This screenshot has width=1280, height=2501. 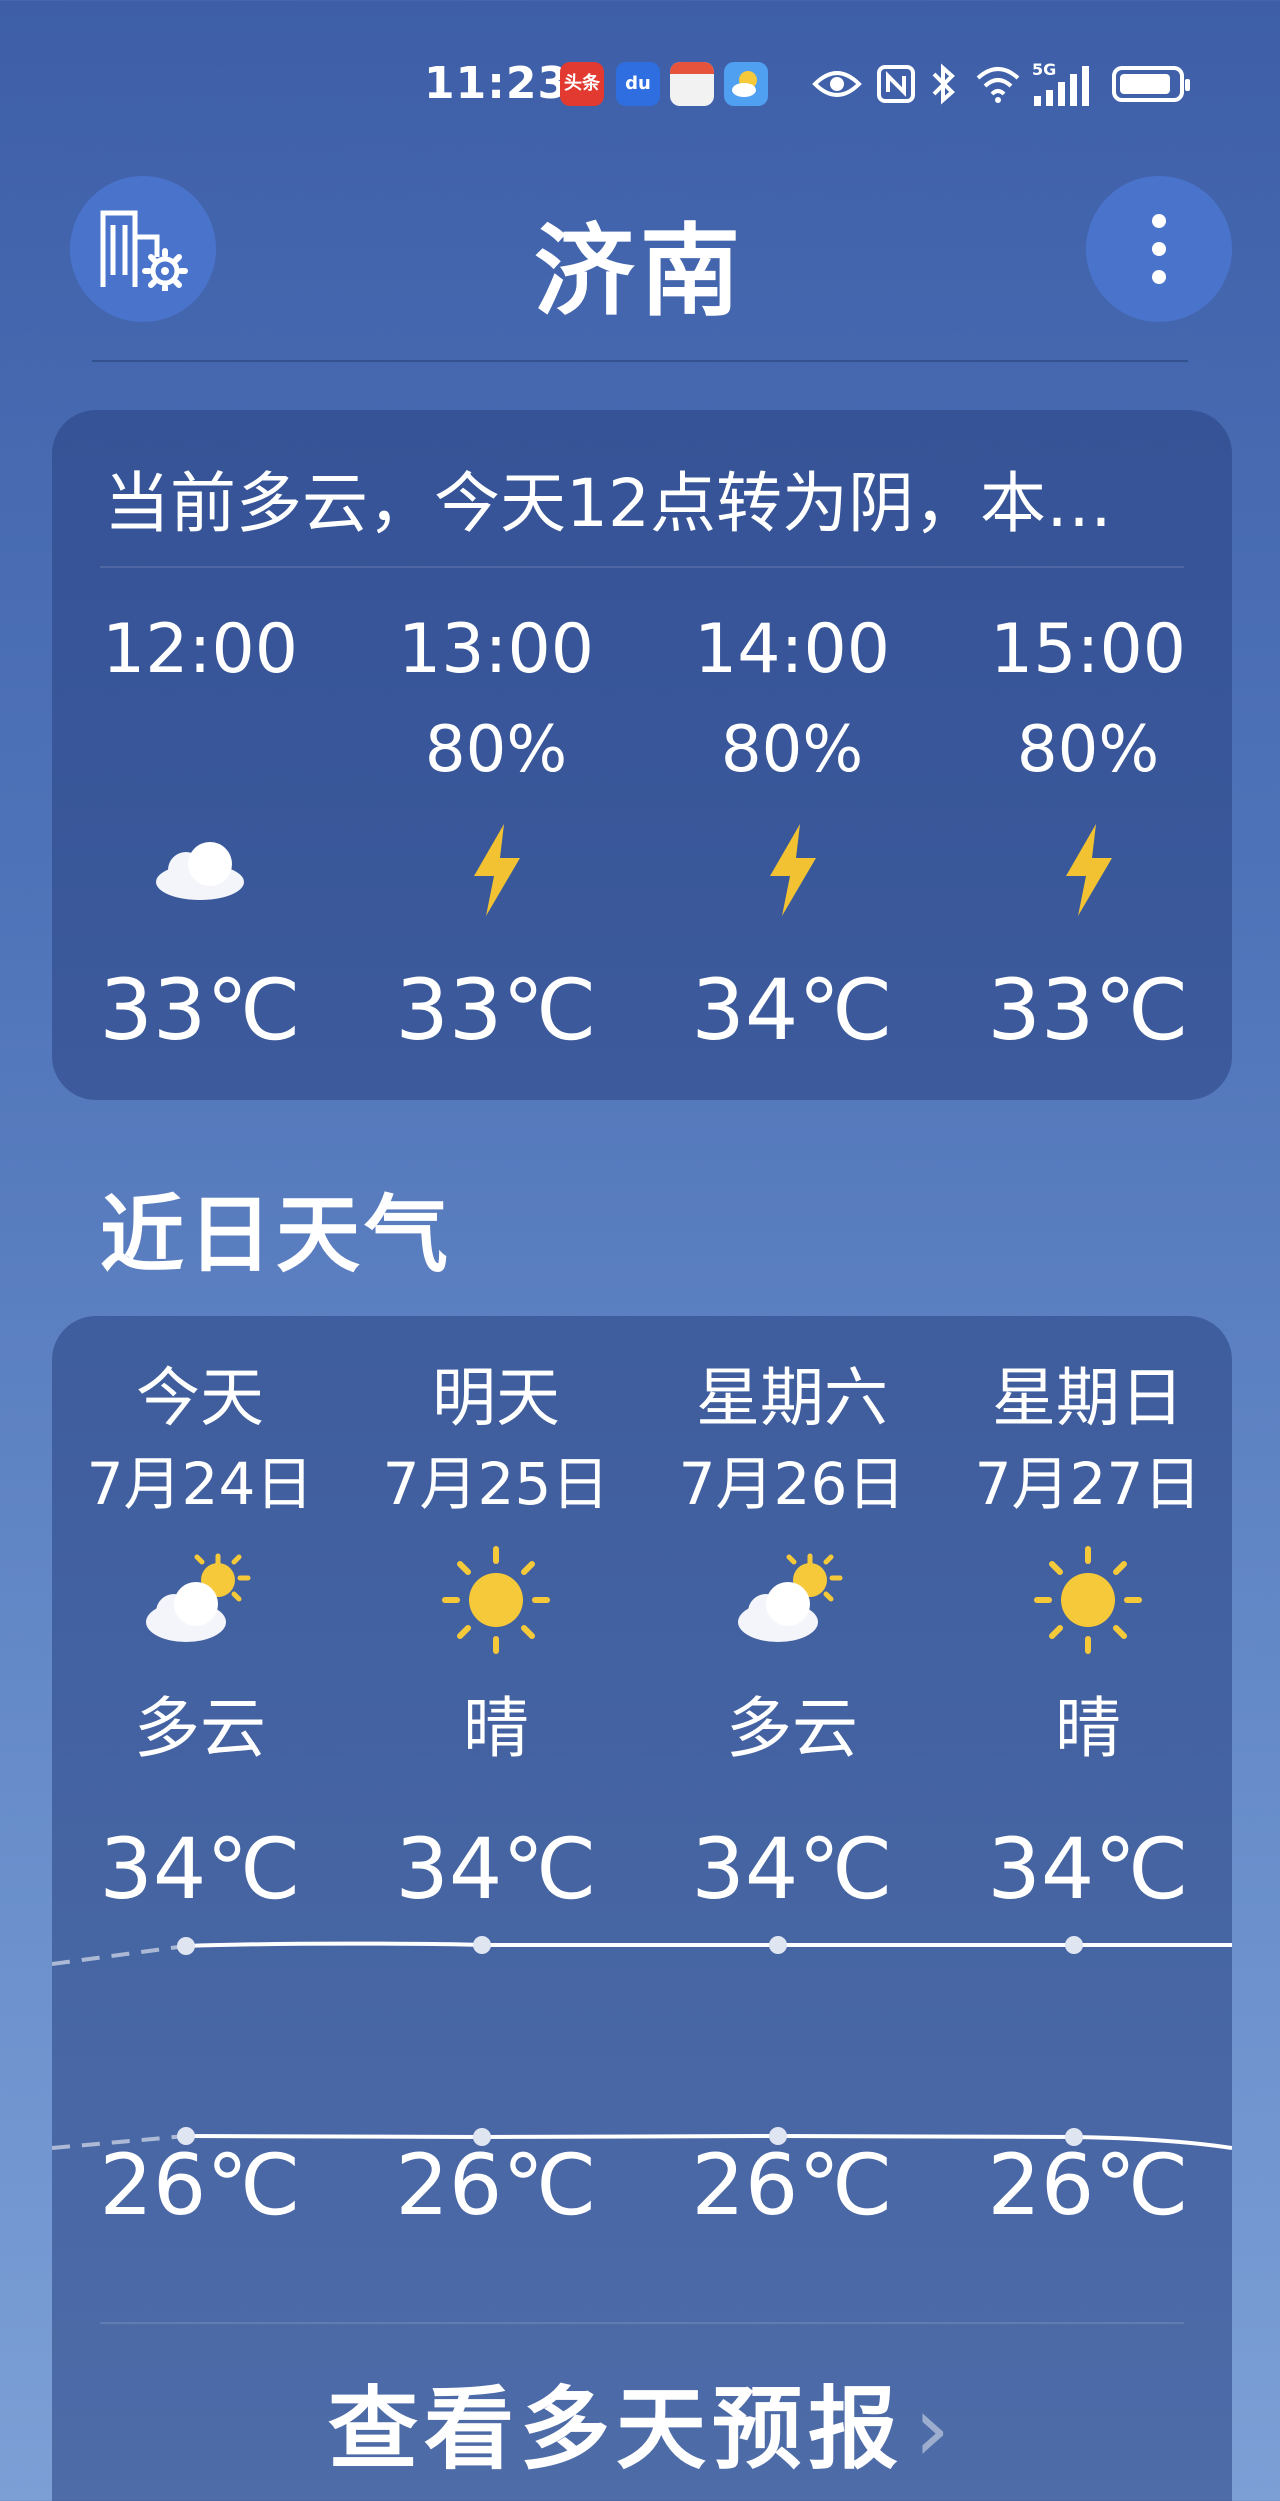 I want to click on status-time: 11:23, so click(x=497, y=83).